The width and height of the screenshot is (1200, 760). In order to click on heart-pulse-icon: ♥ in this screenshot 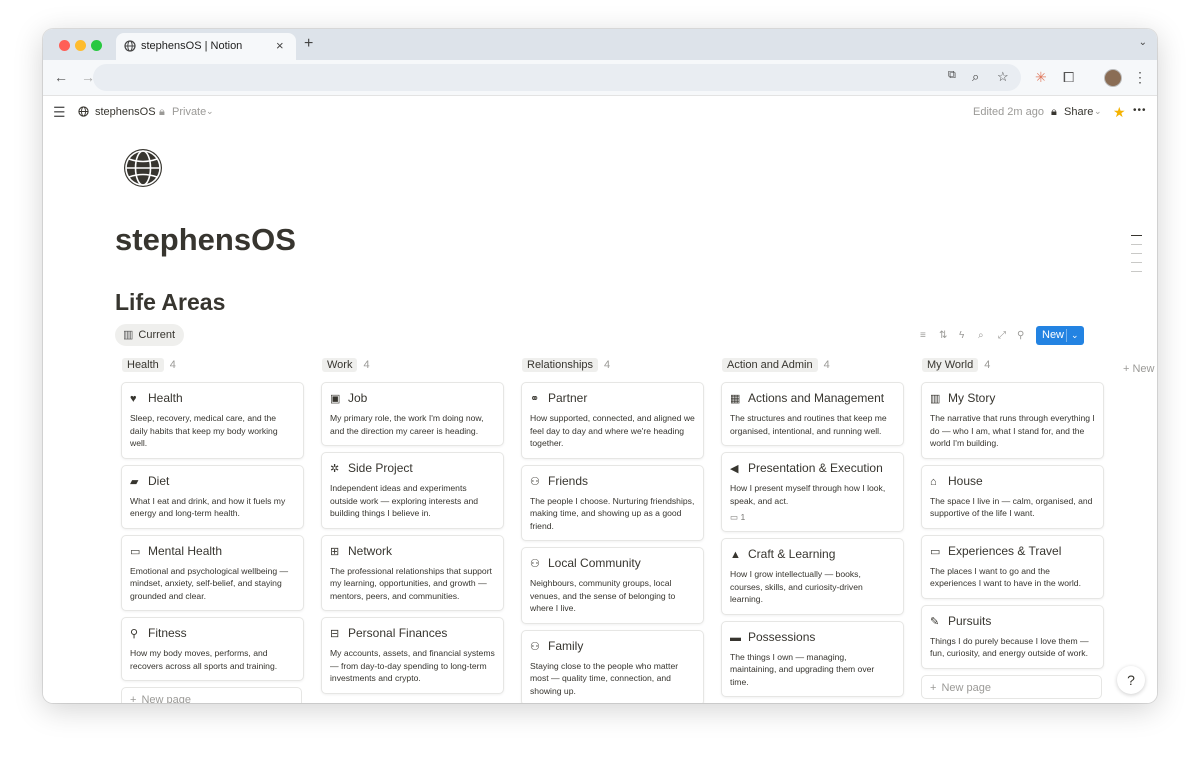, I will do `click(133, 399)`.